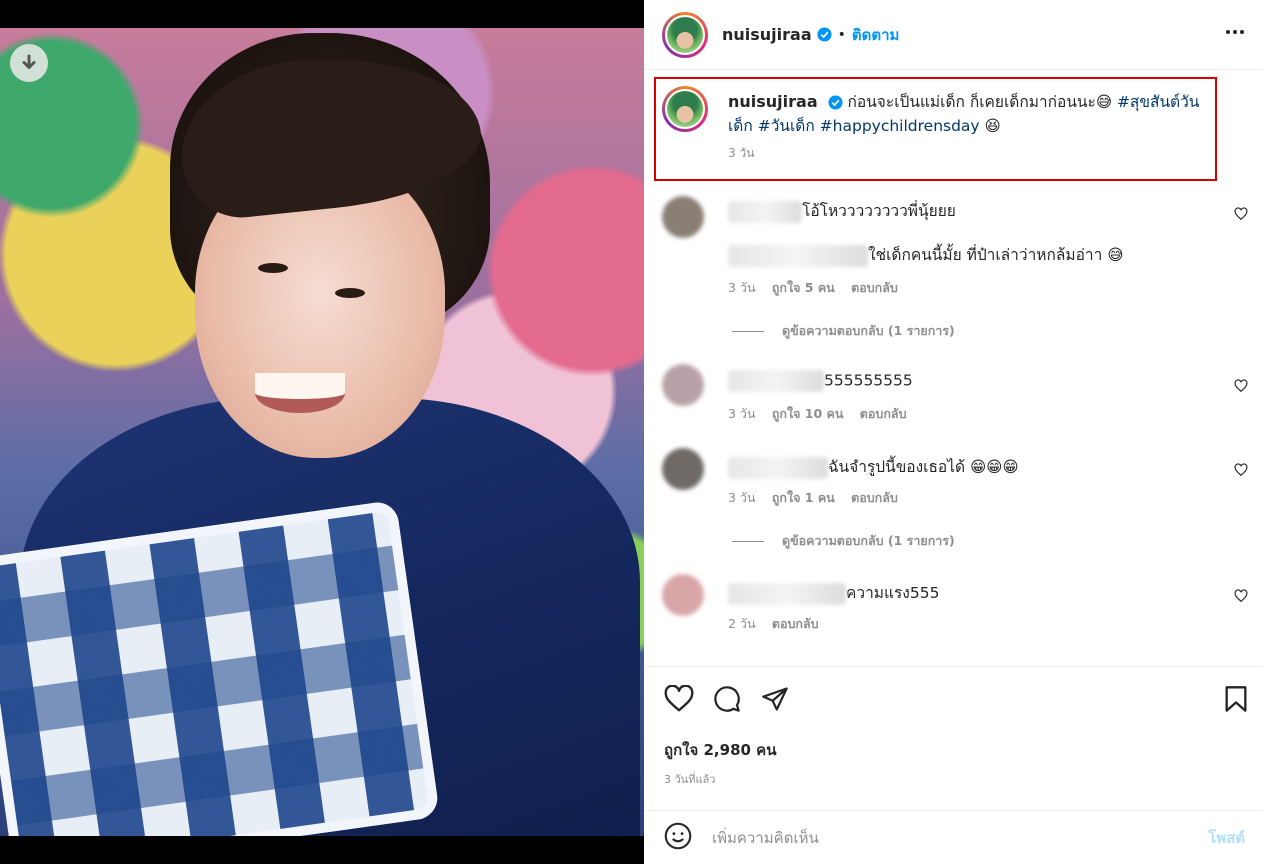 The width and height of the screenshot is (1263, 864). What do you see at coordinates (775, 701) in the screenshot?
I see `share-paper-plane-icon` at bounding box center [775, 701].